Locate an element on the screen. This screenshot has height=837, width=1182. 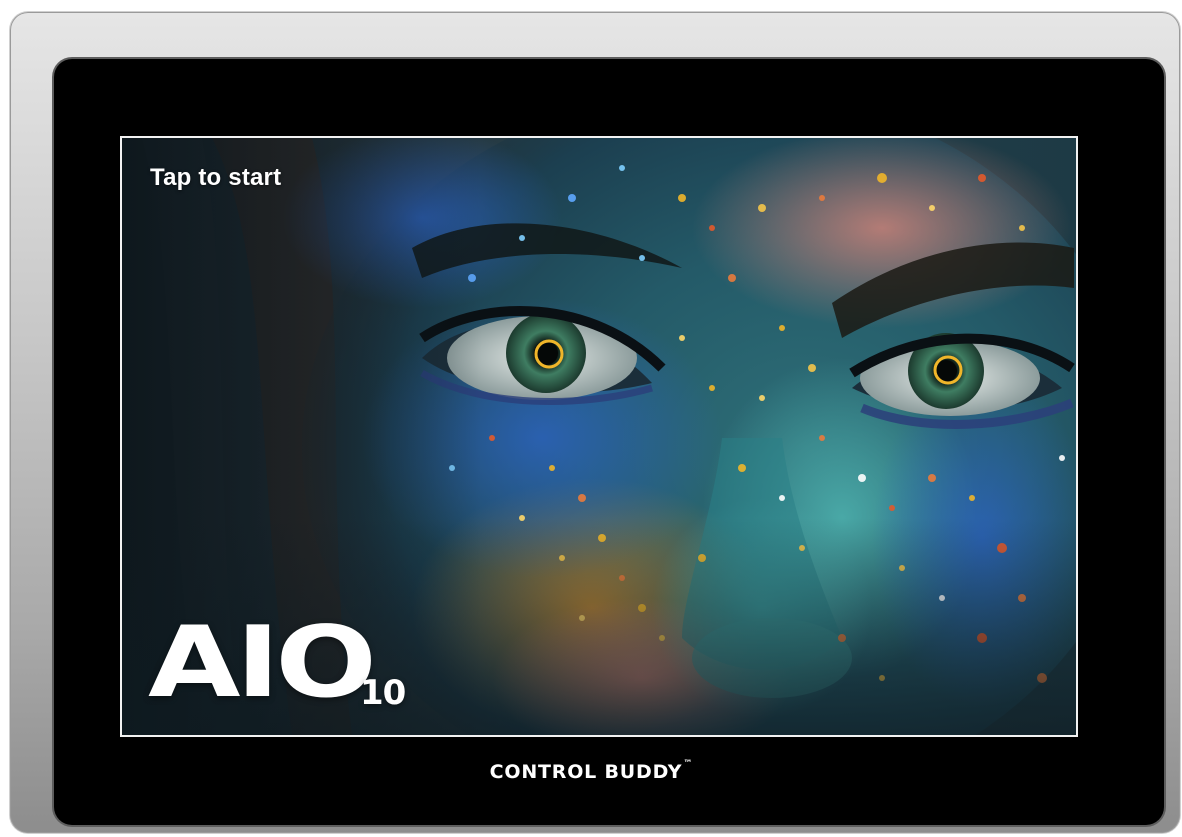
brand-wordmark: CONTROL BUDDY™ is located at coordinates (591, 771).